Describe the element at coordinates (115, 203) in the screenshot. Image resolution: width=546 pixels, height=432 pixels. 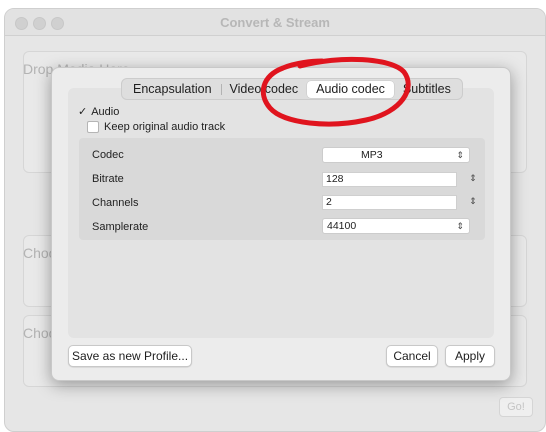
I see `channels-label: Channels` at that location.